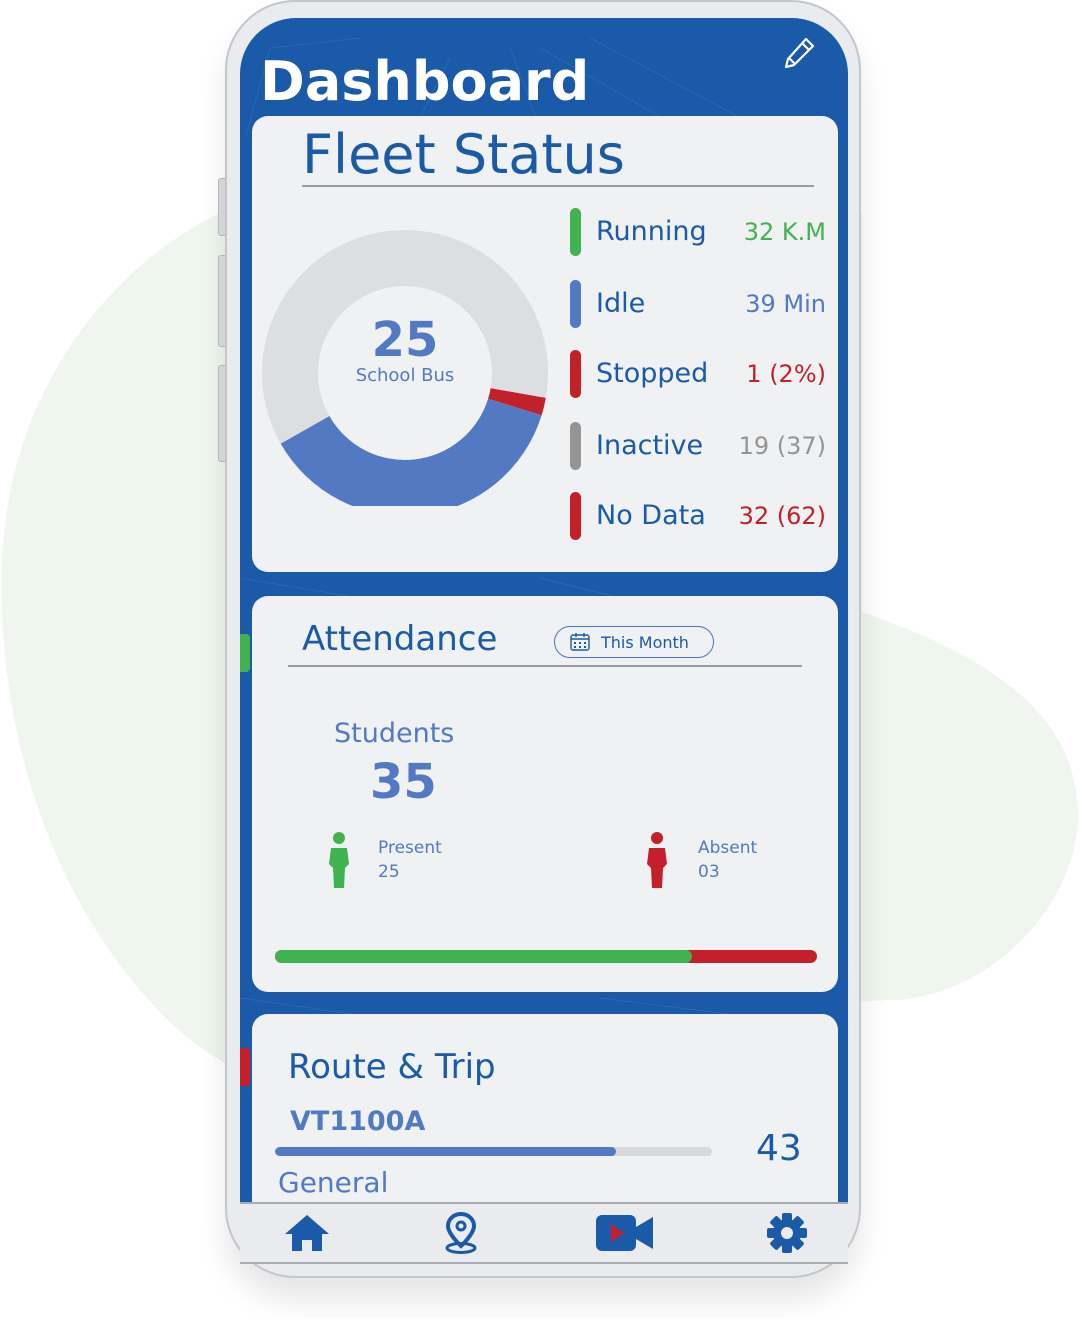 This screenshot has height=1319, width=1080. I want to click on absent-person-icon, so click(657, 860).